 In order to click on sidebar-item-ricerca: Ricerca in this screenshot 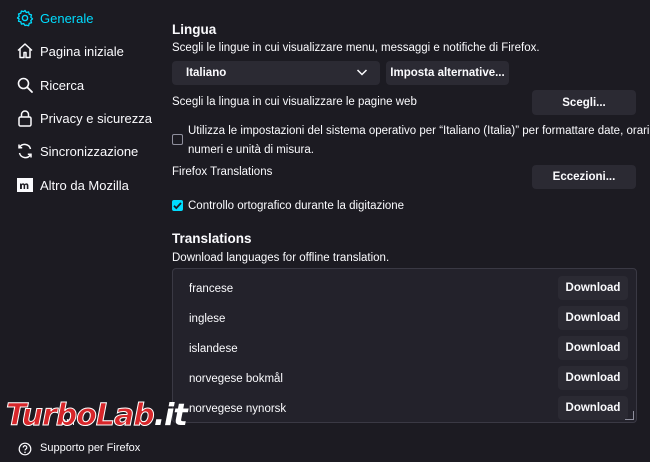, I will do `click(75, 85)`.